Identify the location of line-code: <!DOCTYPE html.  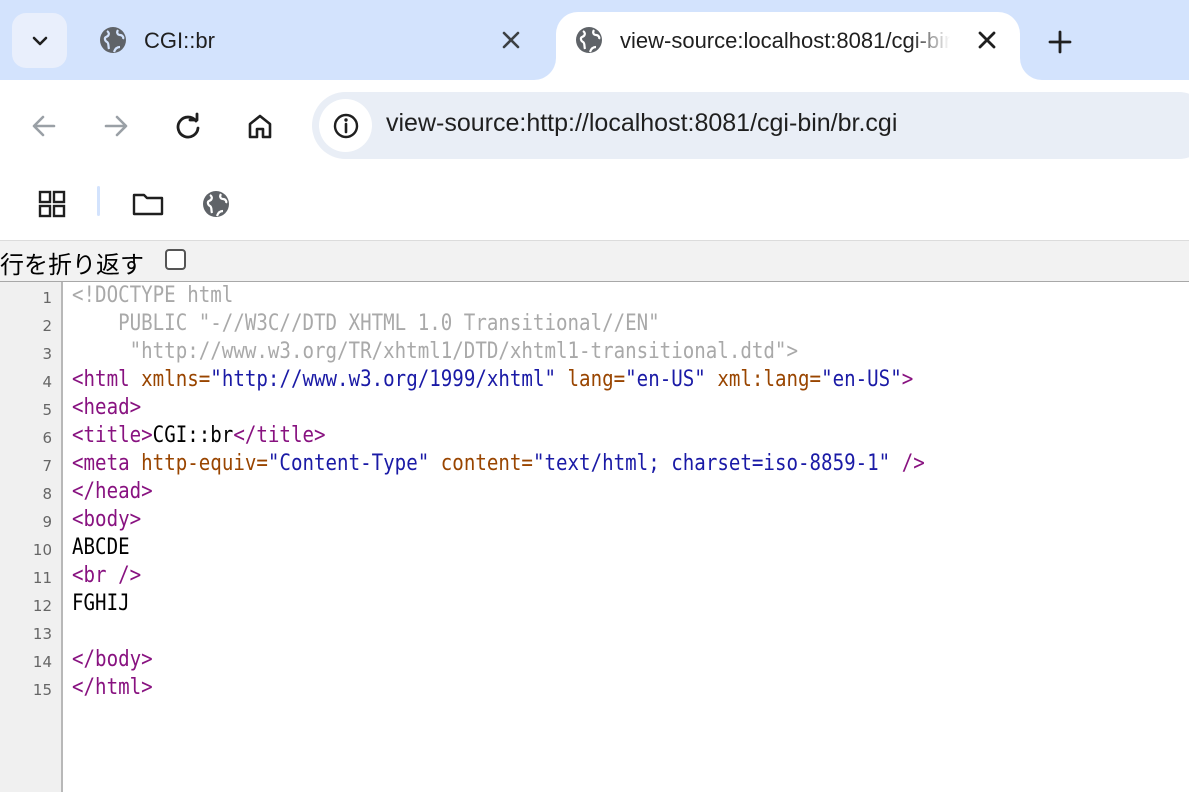
(152, 296).